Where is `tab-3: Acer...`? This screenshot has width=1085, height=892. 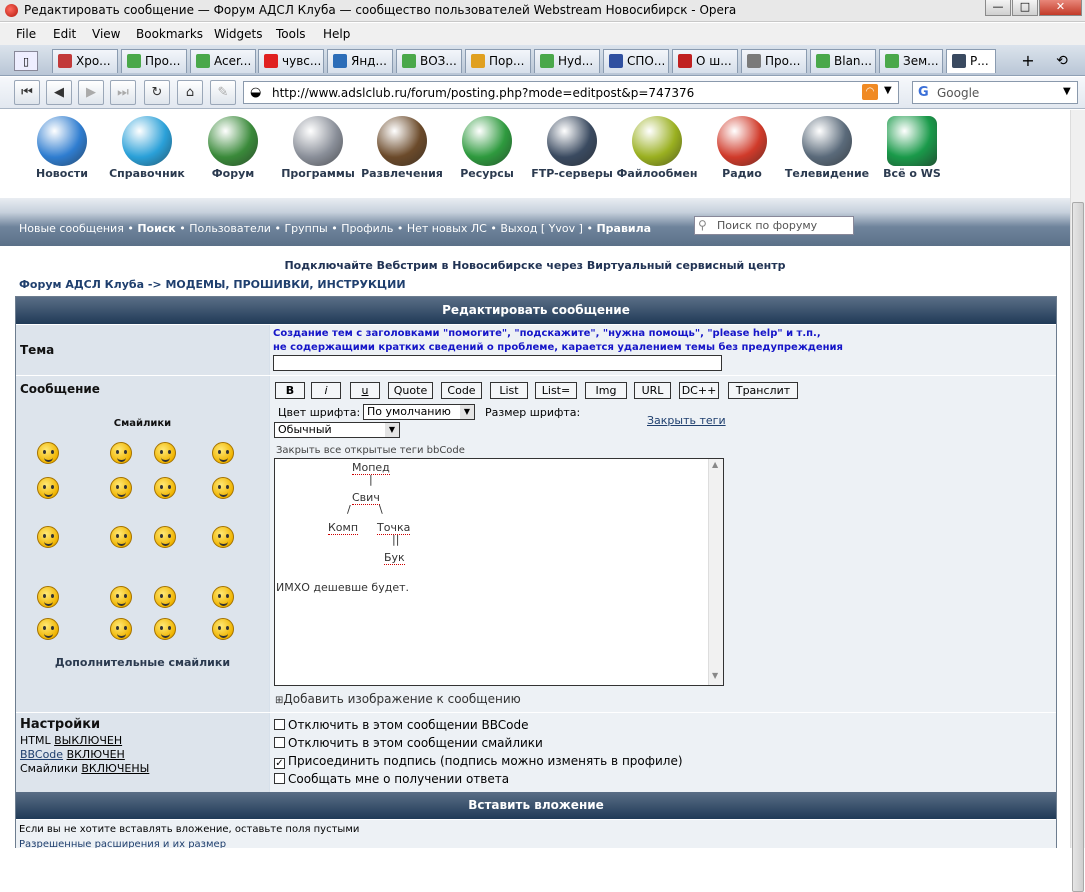 tab-3: Acer... is located at coordinates (223, 61).